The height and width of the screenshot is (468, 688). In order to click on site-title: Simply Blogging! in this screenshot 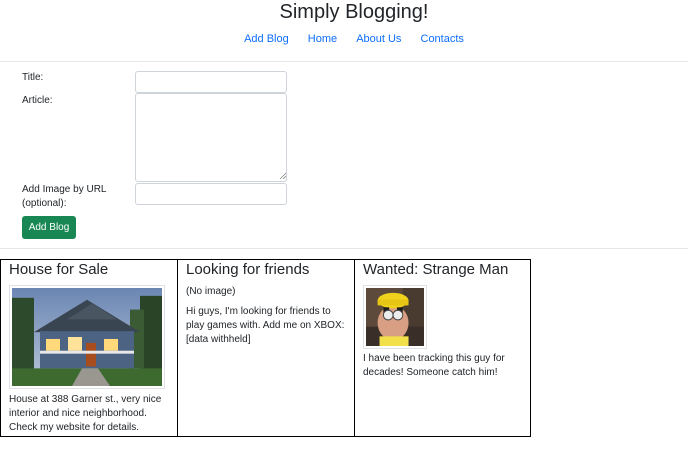, I will do `click(354, 12)`.